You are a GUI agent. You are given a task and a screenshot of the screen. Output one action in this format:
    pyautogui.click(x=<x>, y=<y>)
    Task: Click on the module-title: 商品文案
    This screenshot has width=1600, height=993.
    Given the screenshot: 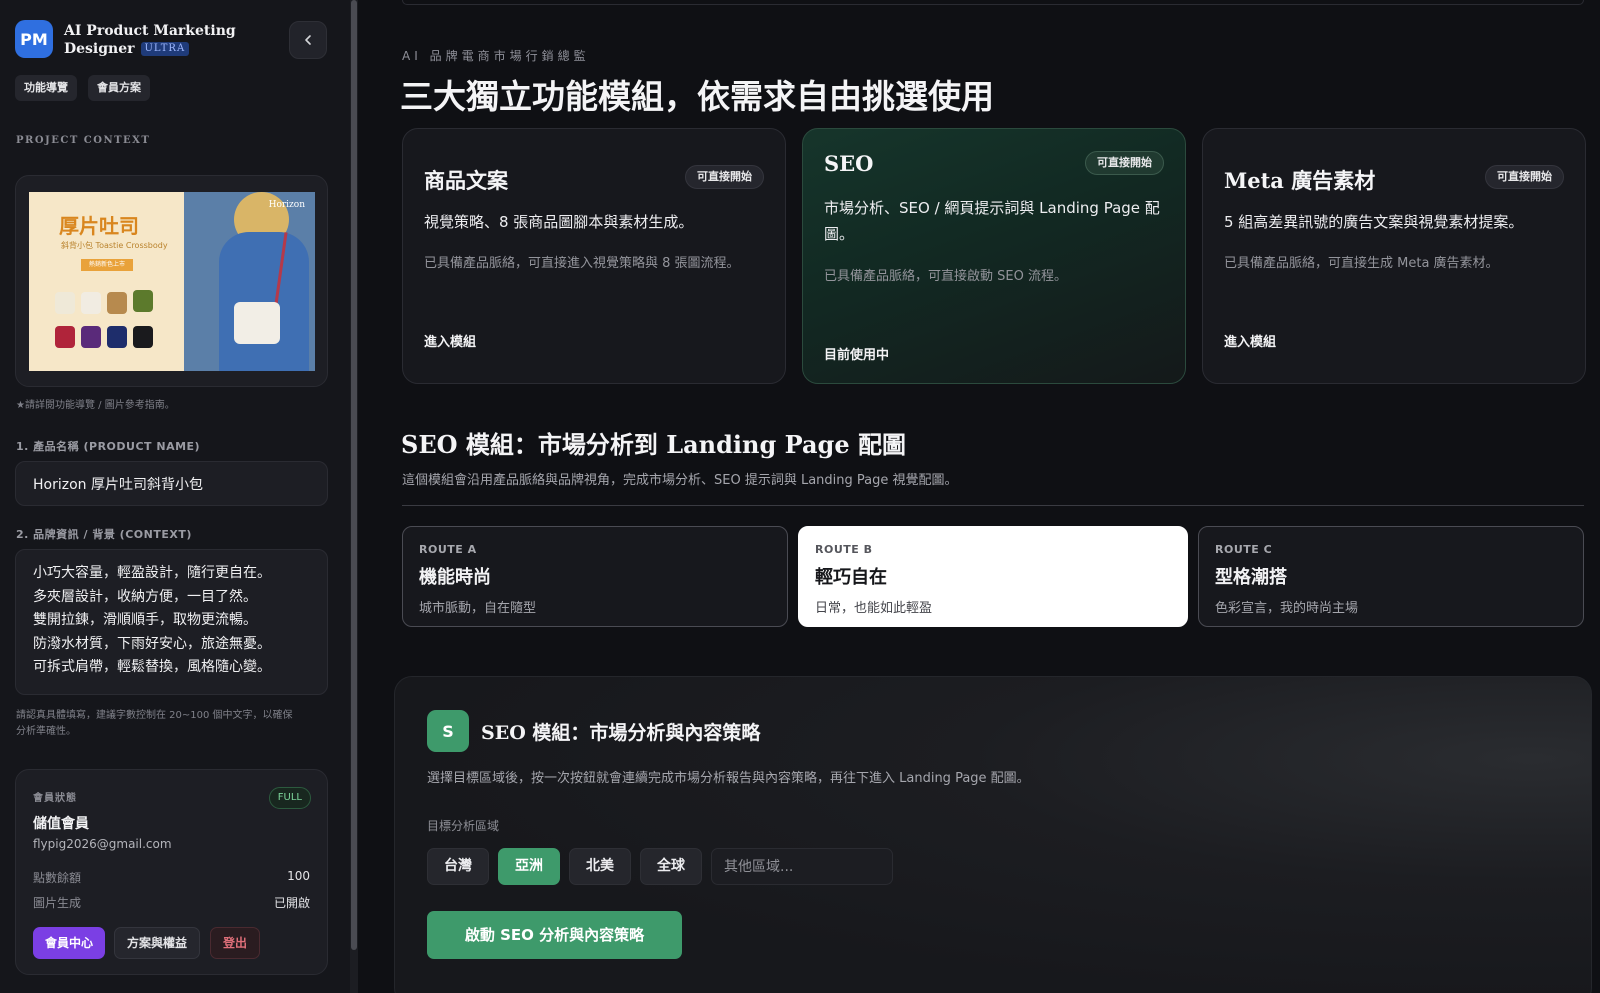 What is the action you would take?
    pyautogui.click(x=466, y=180)
    